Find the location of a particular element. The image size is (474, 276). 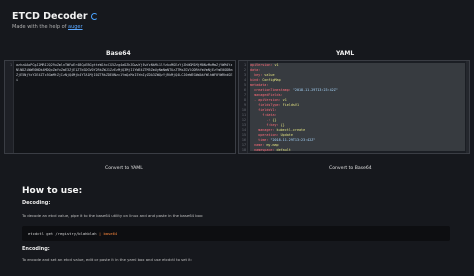

line-number-gutter: 1 is located at coordinates (9, 107).